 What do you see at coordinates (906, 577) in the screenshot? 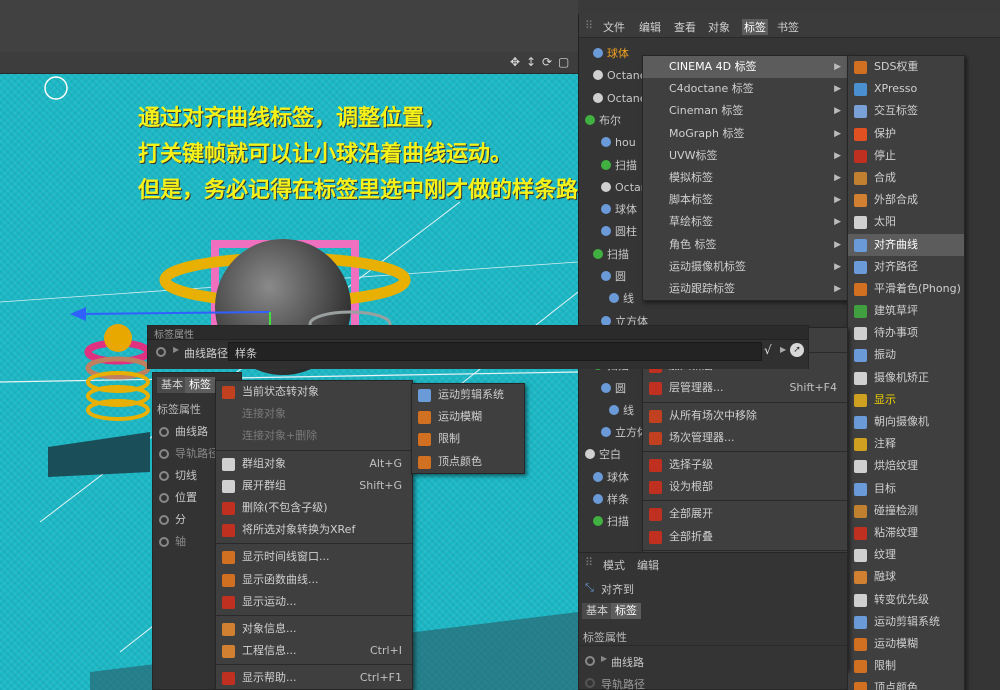
I see `tag-submenu-item: 融球` at bounding box center [906, 577].